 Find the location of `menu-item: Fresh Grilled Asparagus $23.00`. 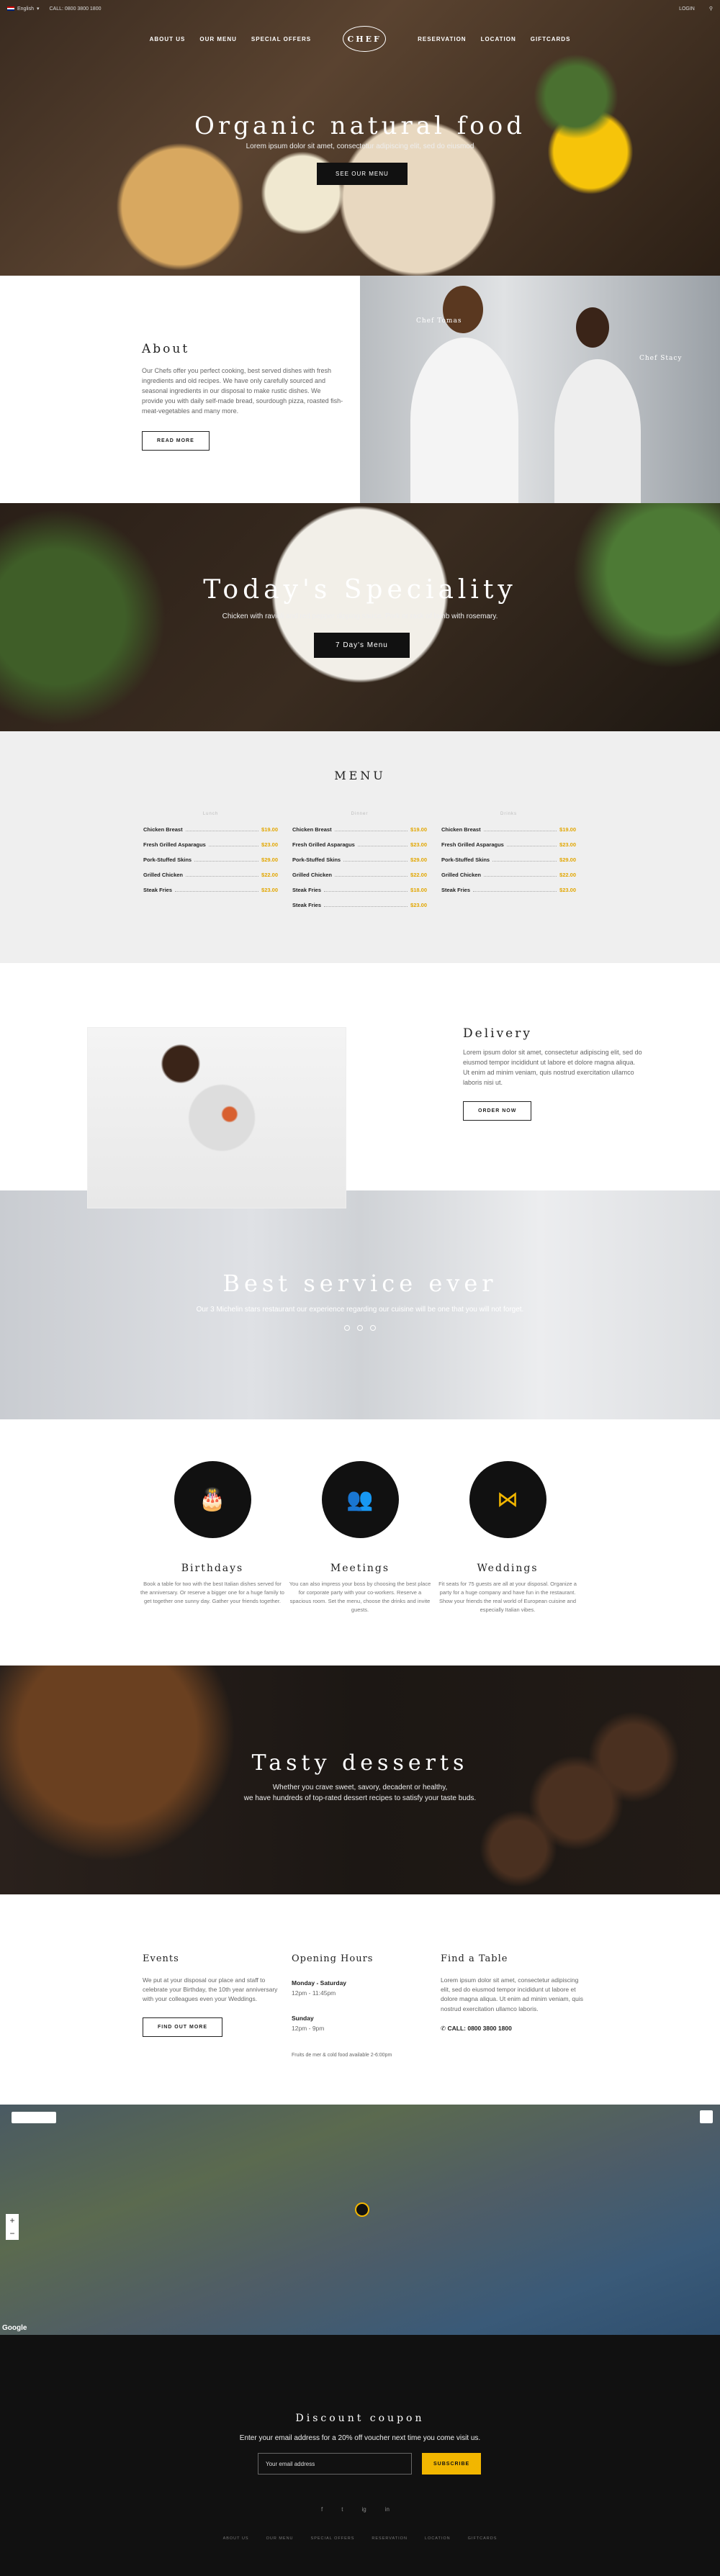

menu-item: Fresh Grilled Asparagus $23.00 is located at coordinates (210, 845).